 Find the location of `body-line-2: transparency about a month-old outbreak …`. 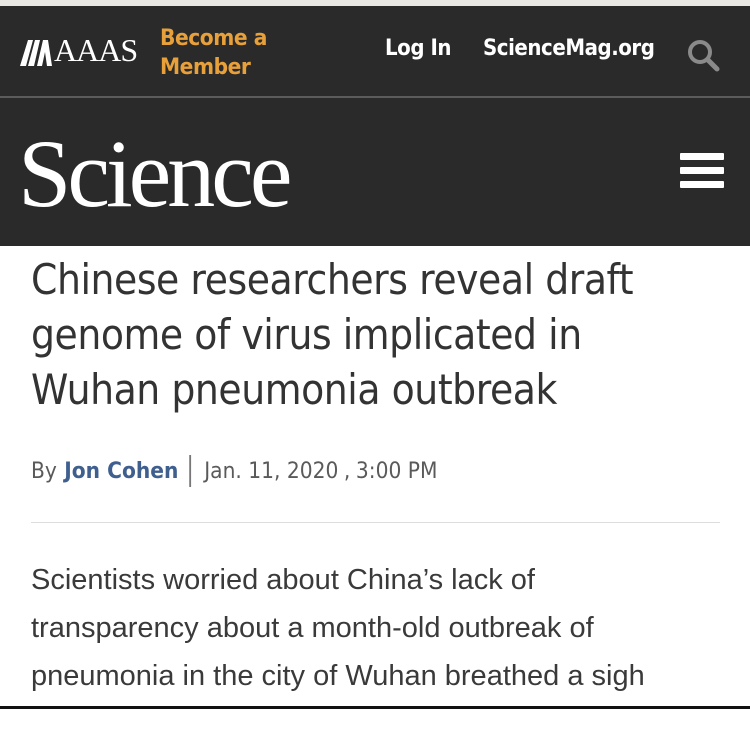

body-line-2: transparency about a month-old outbreak … is located at coordinates (312, 628).